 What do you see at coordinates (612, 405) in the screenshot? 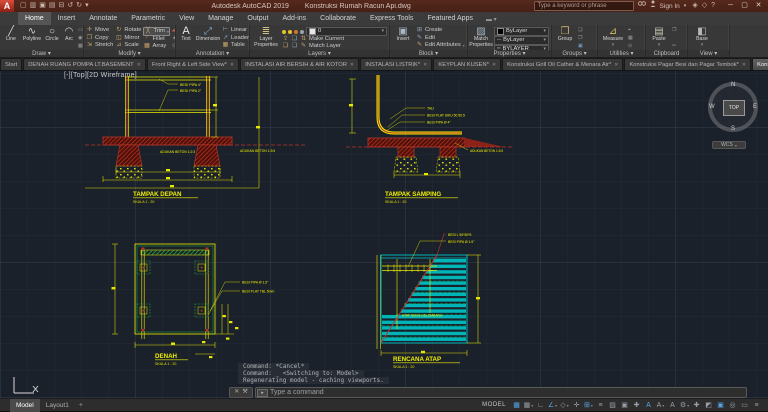
I see `transparency-icon: ▨` at bounding box center [612, 405].